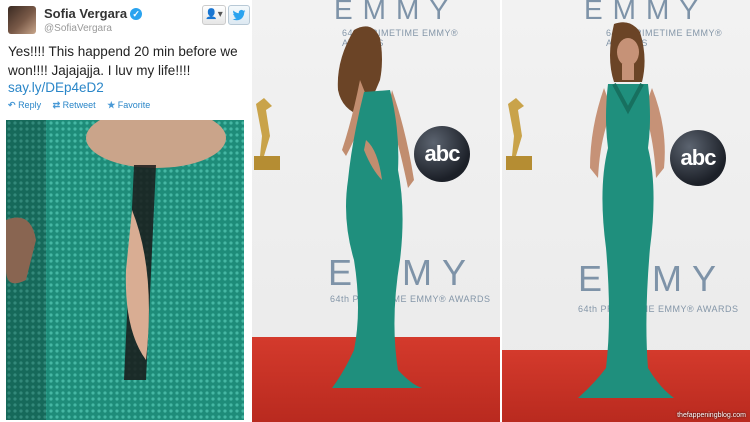  What do you see at coordinates (30, 105) in the screenshot?
I see `reply-label: Reply` at bounding box center [30, 105].